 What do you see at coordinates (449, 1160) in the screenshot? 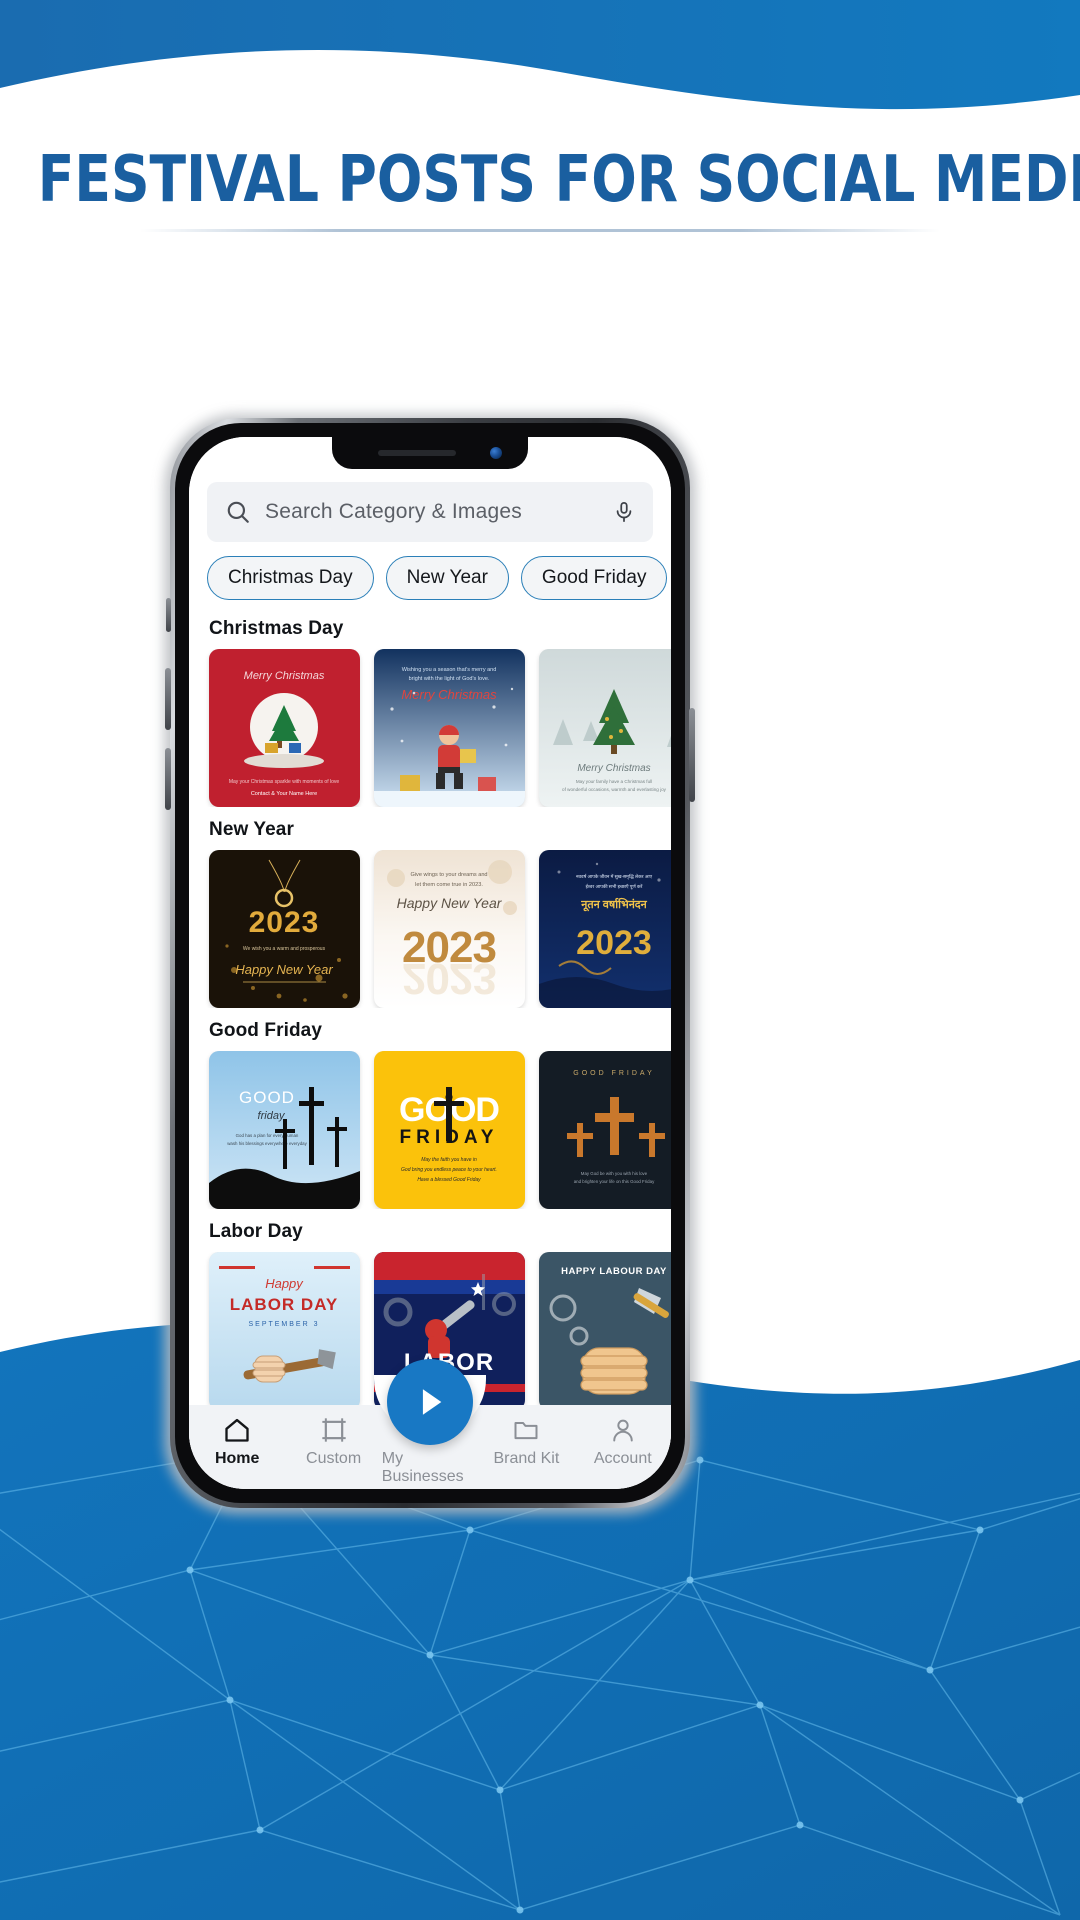
I see `svg-text: May the faith you have in` at bounding box center [449, 1160].